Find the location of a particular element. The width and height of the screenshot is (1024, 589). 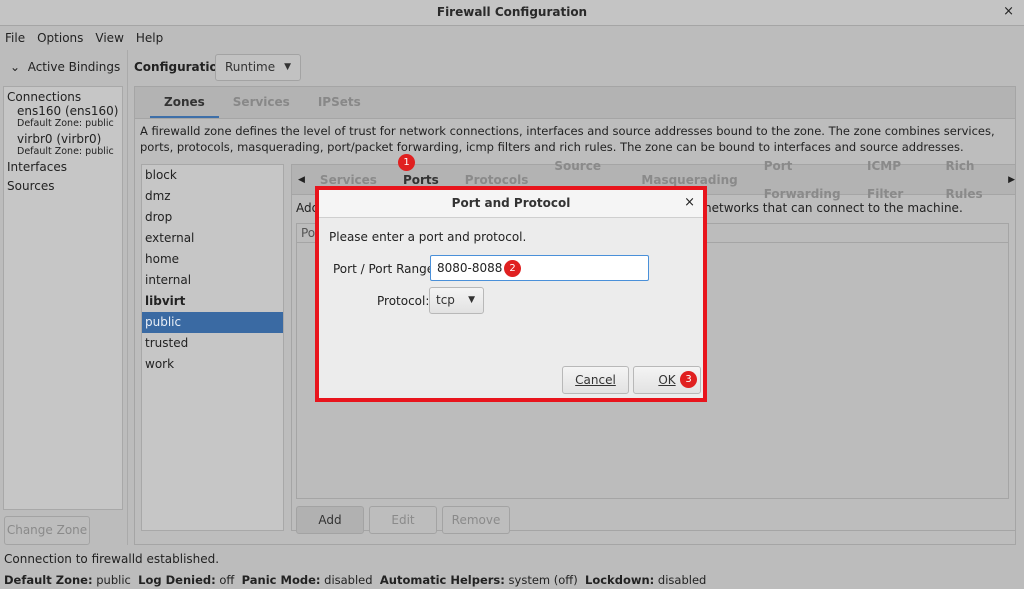

status-key: Automatic Helpers: is located at coordinates (442, 580).